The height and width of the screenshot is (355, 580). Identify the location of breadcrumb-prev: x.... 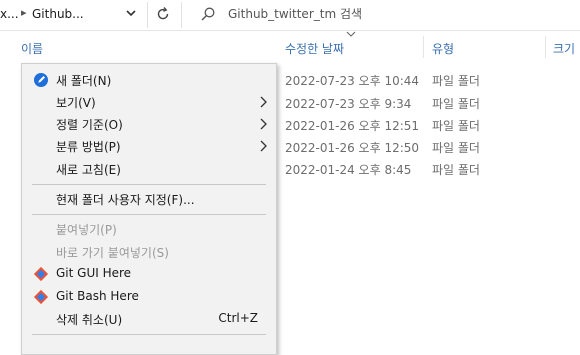
(9, 14).